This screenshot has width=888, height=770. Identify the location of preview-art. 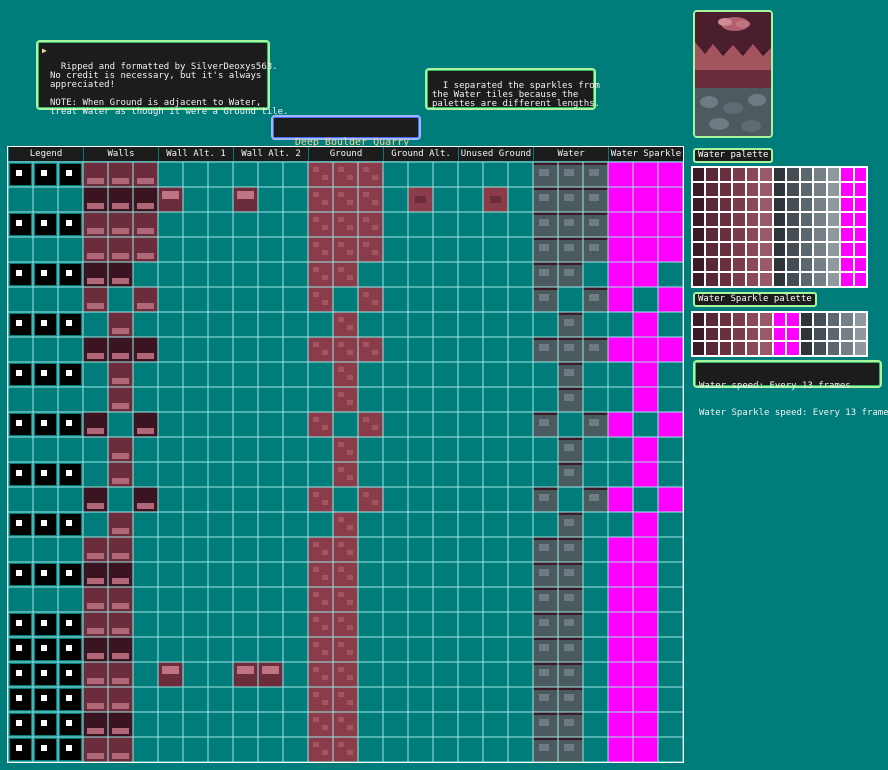
(733, 74).